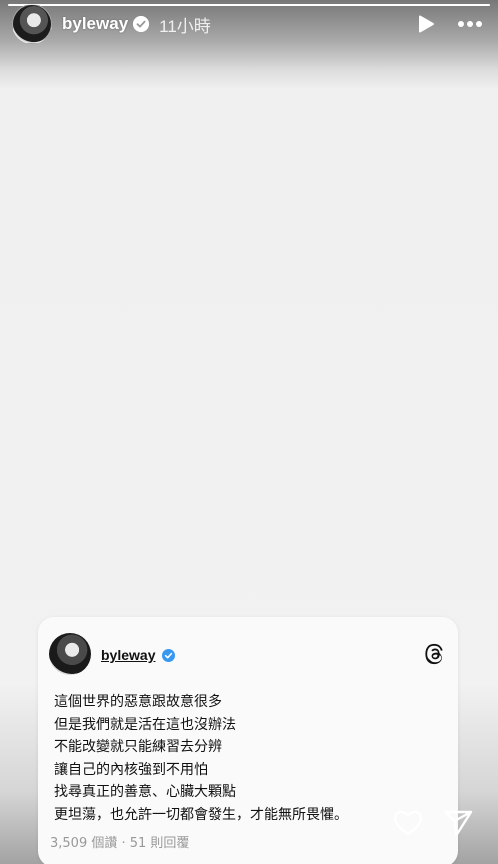  I want to click on post-stats: 3,509 個讚 · 51 則回覆, so click(120, 843).